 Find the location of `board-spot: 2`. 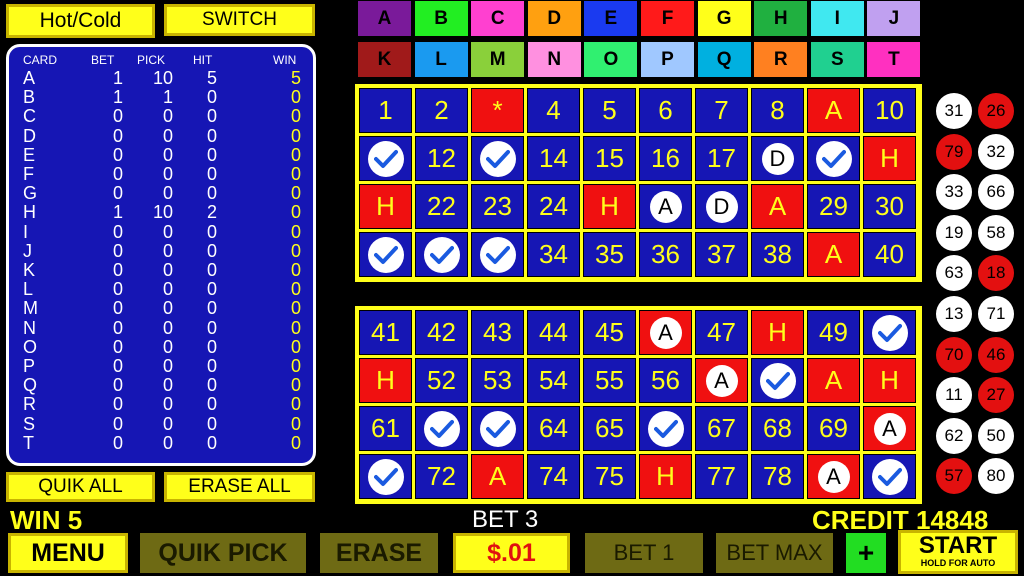

board-spot: 2 is located at coordinates (441, 110).